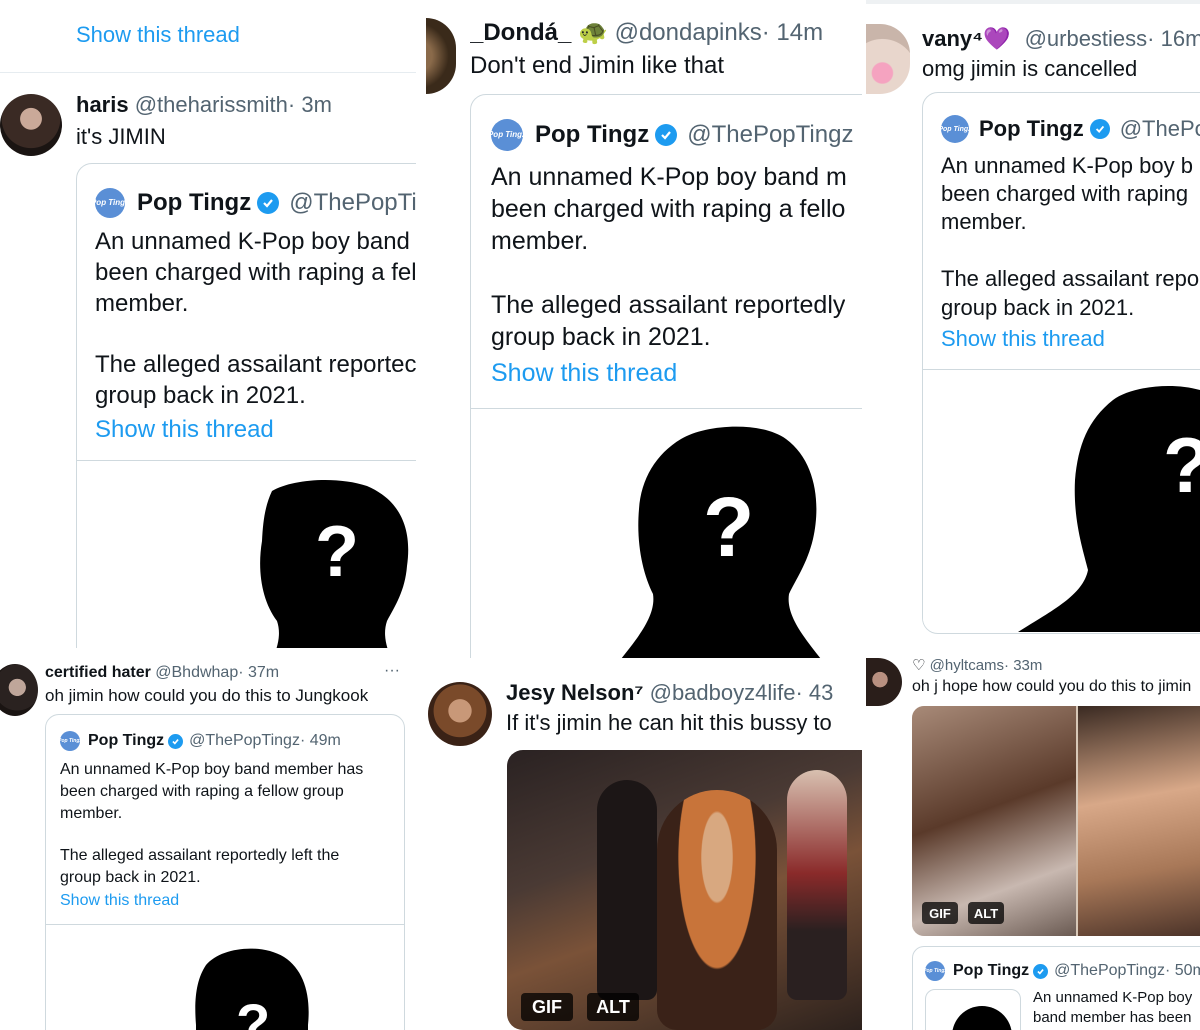 This screenshot has width=1200, height=1030. What do you see at coordinates (1070, 278) in the screenshot?
I see `quote-line-4: The alleged assailant repo` at bounding box center [1070, 278].